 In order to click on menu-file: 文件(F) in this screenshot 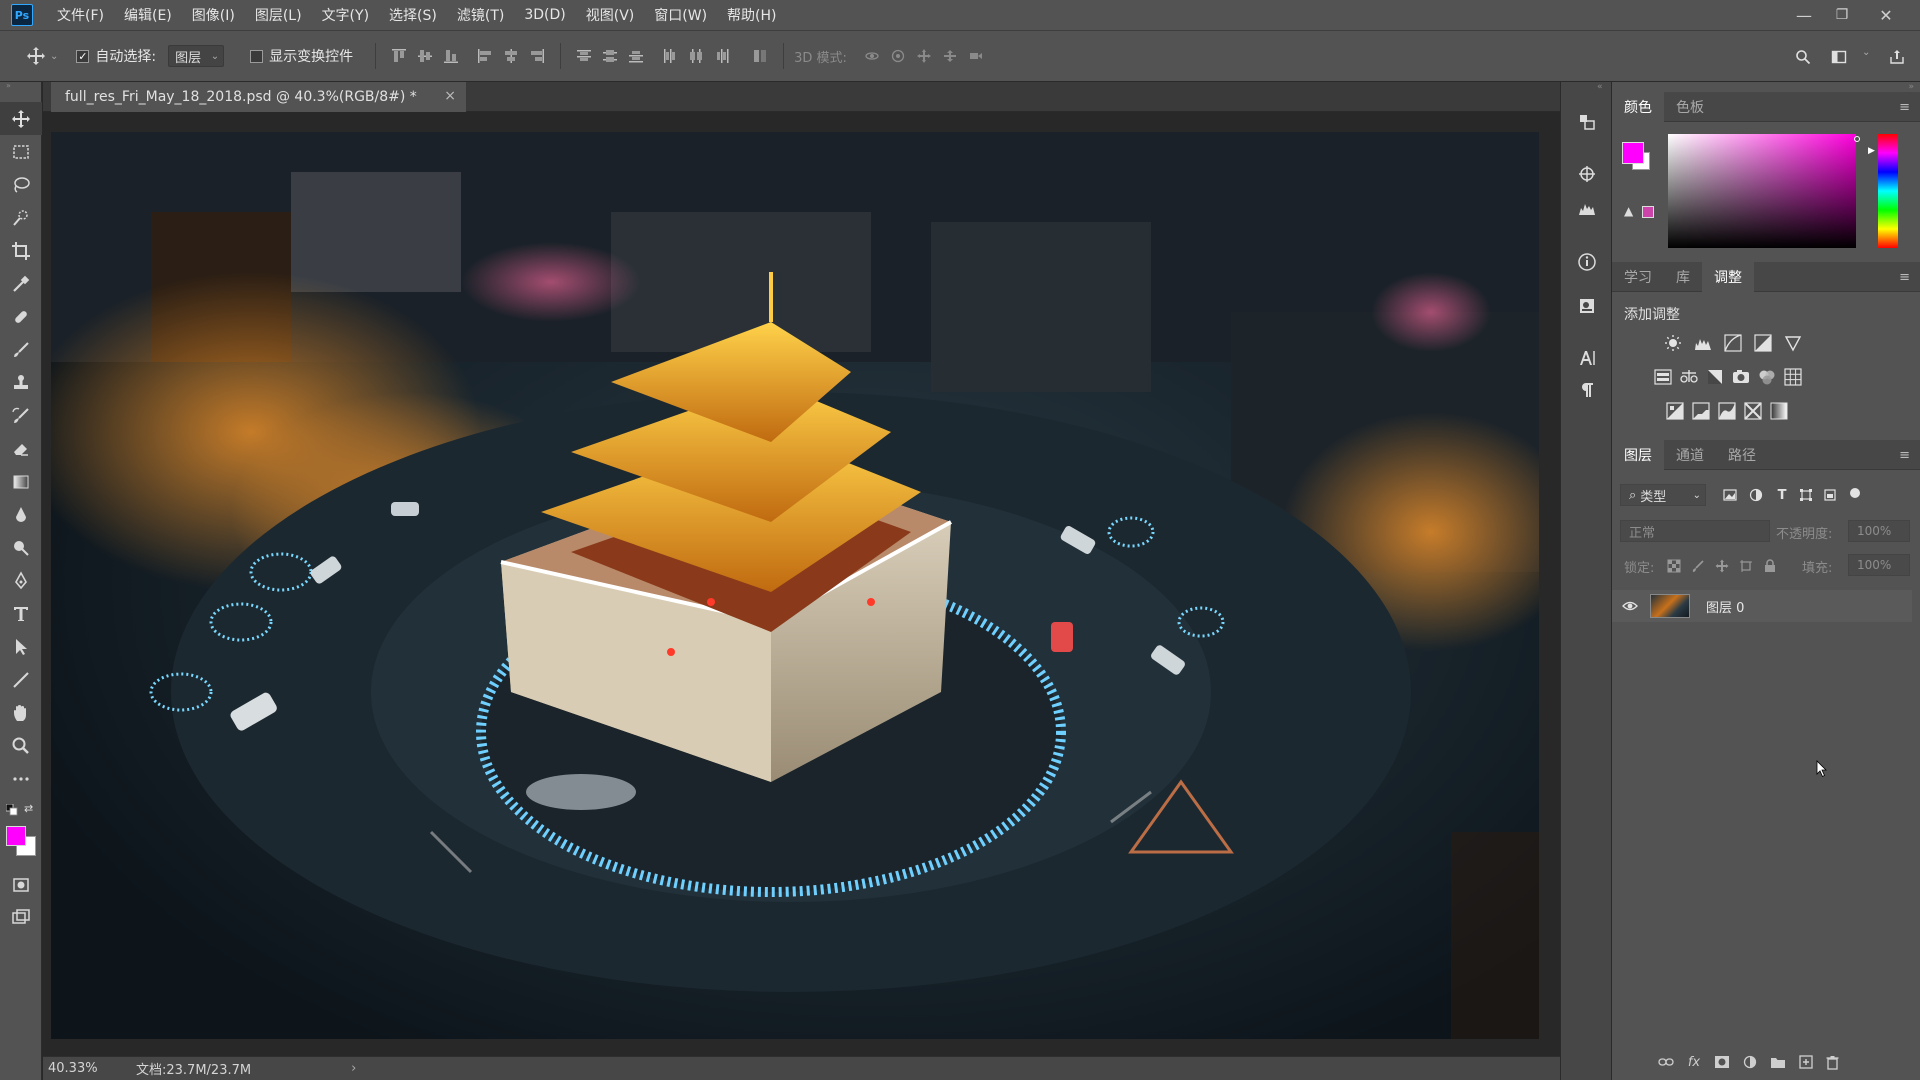, I will do `click(80, 15)`.